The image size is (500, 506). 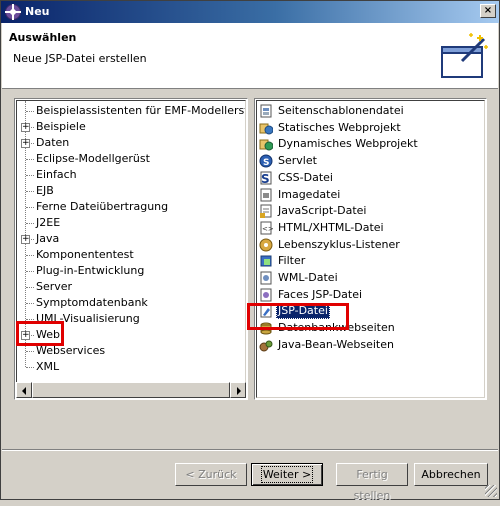 What do you see at coordinates (339, 244) in the screenshot?
I see `list-item-label: Lebenszyklus-Listener` at bounding box center [339, 244].